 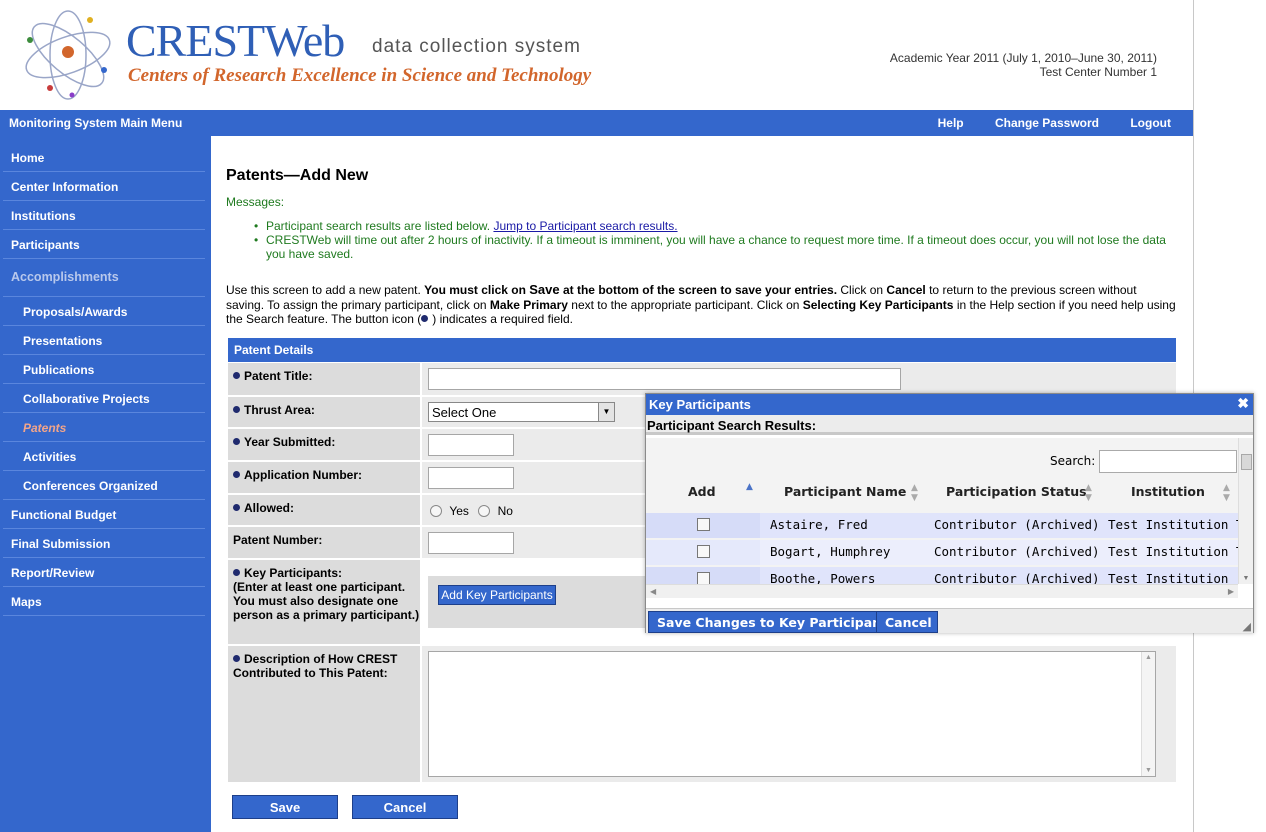 I want to click on logout-link: Logout, so click(x=1150, y=123).